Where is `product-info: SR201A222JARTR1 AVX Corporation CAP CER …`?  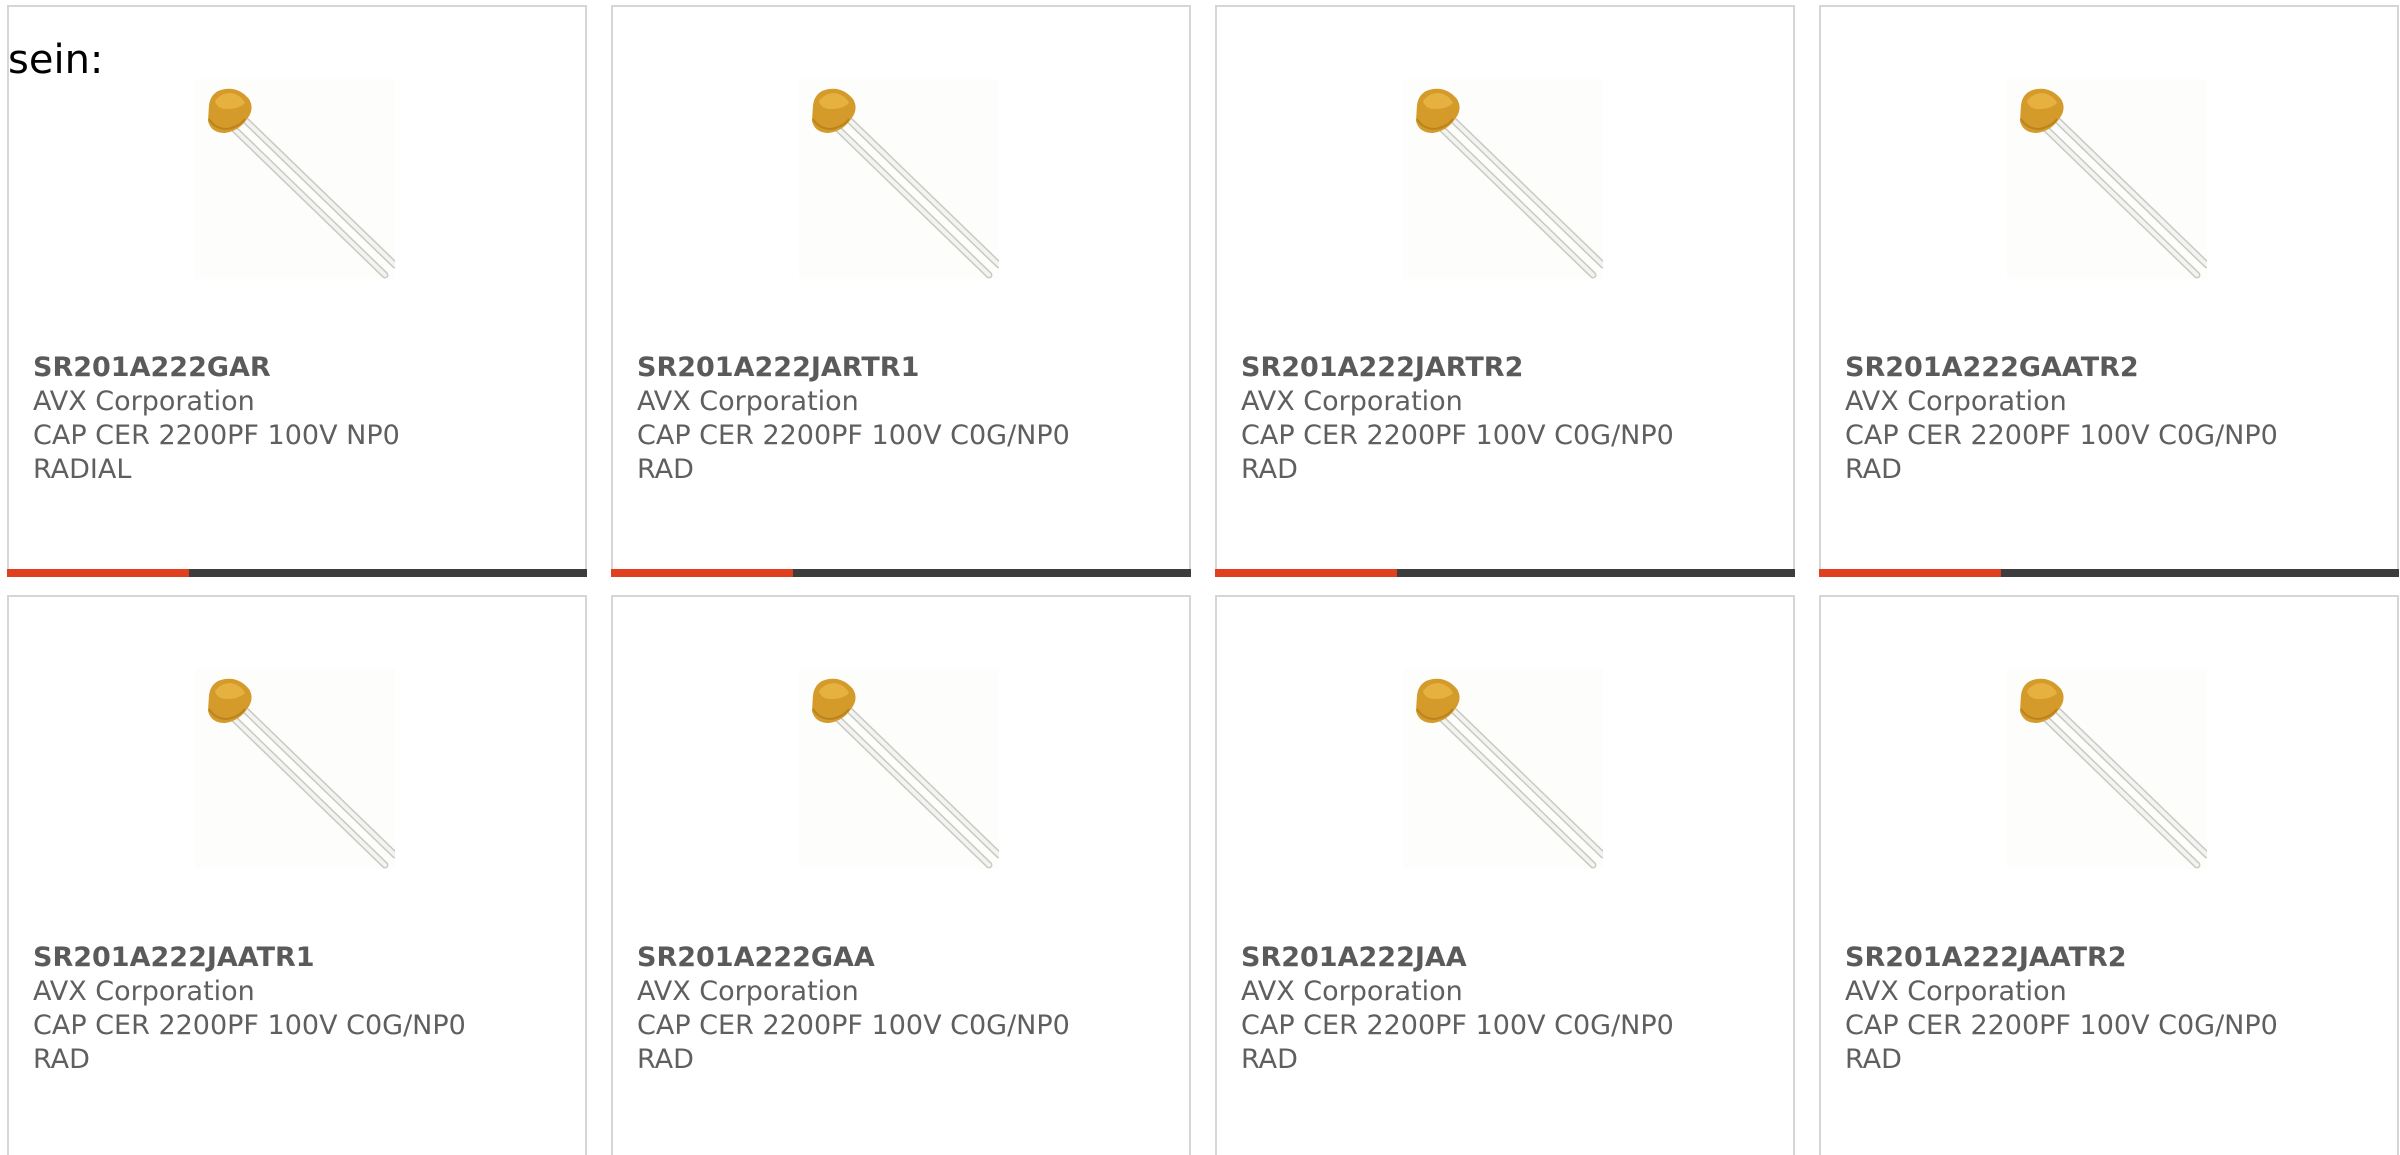
product-info: SR201A222JARTR1 AVX Corporation CAP CER … is located at coordinates (903, 419).